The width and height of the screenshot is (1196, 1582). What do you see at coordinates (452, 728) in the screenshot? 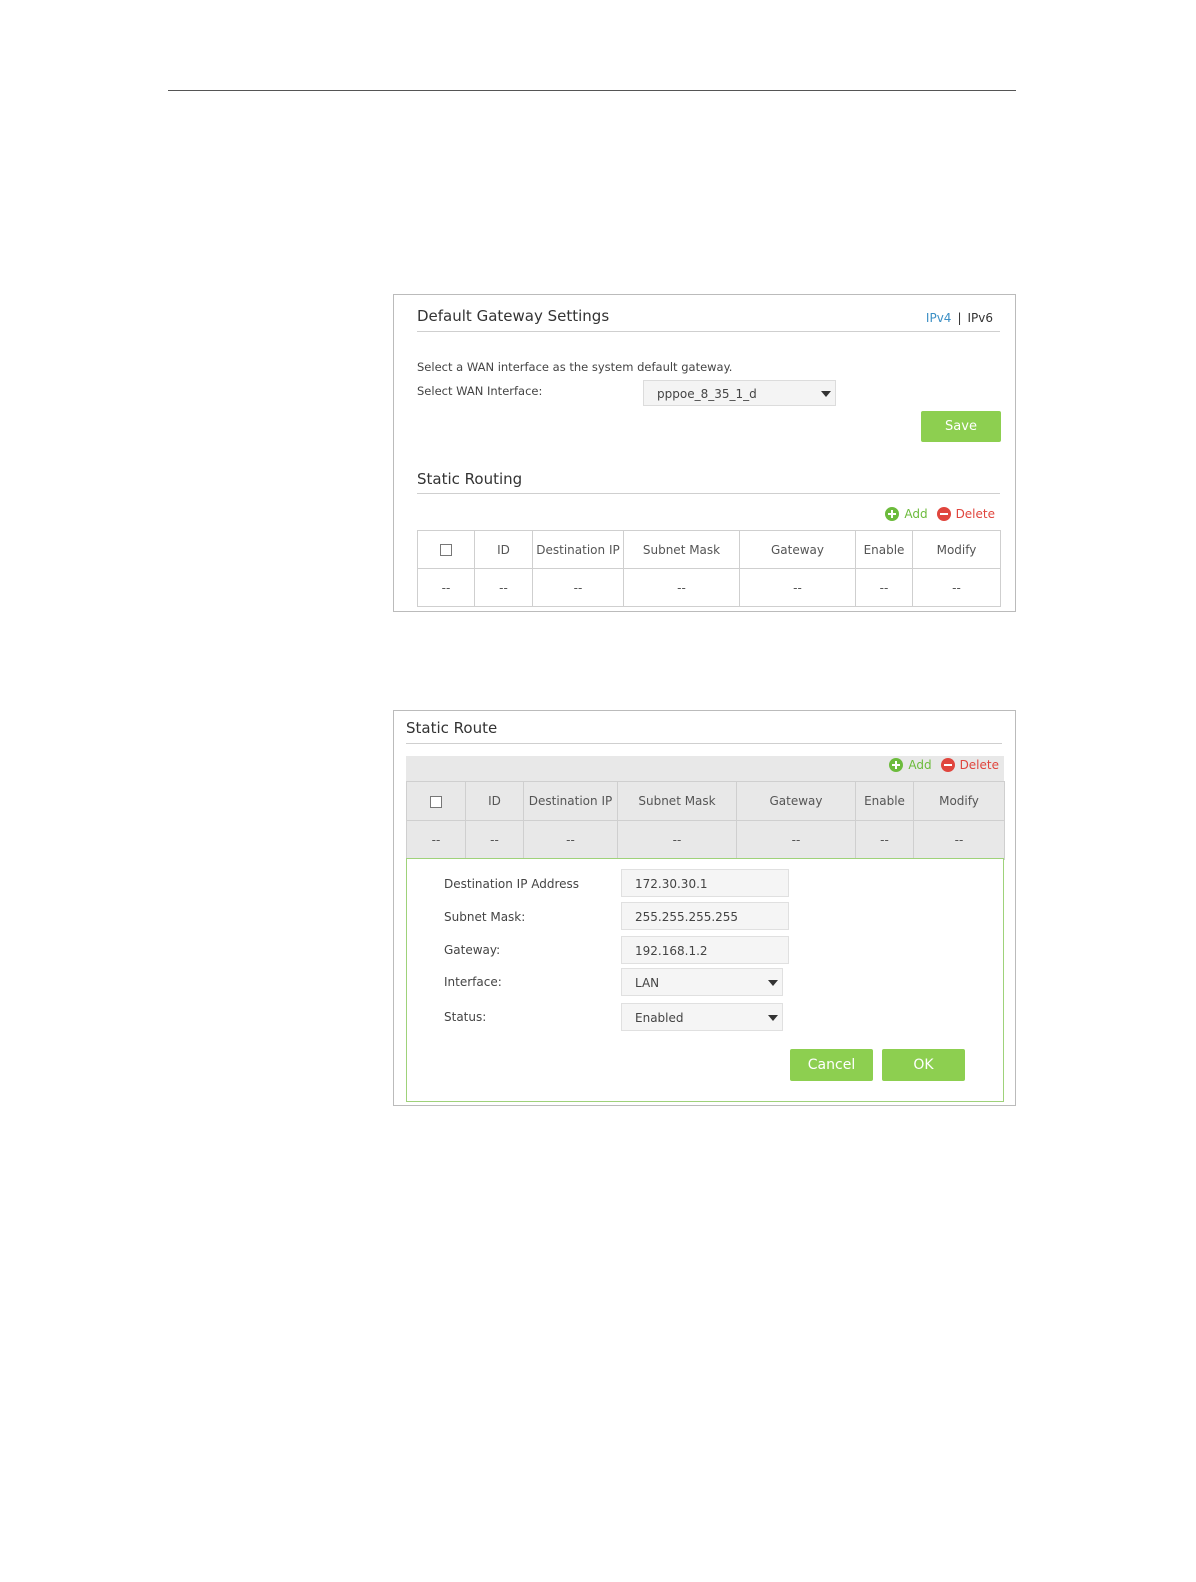
I see `panel-title: Static Route` at bounding box center [452, 728].